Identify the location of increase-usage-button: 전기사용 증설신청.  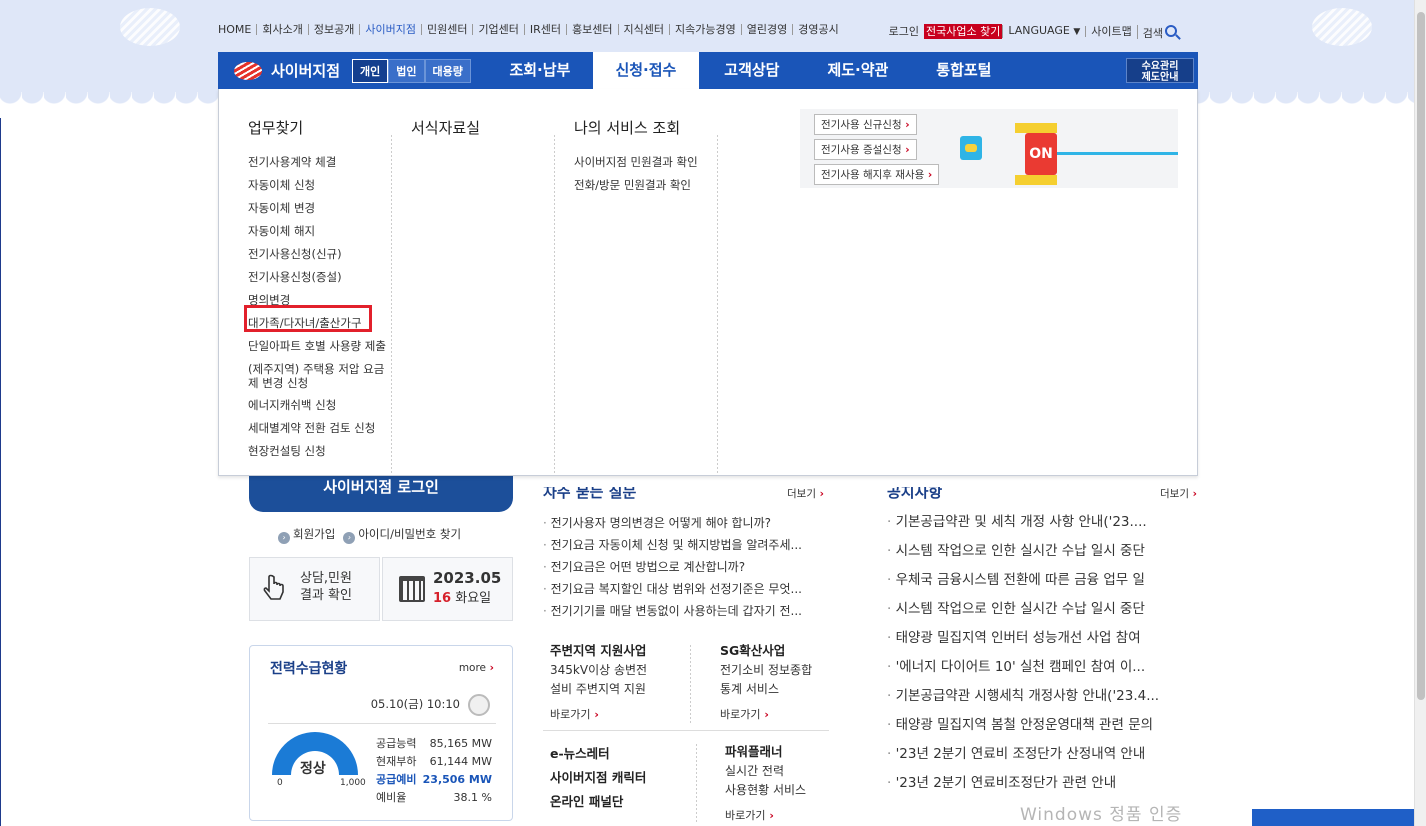
(865, 149).